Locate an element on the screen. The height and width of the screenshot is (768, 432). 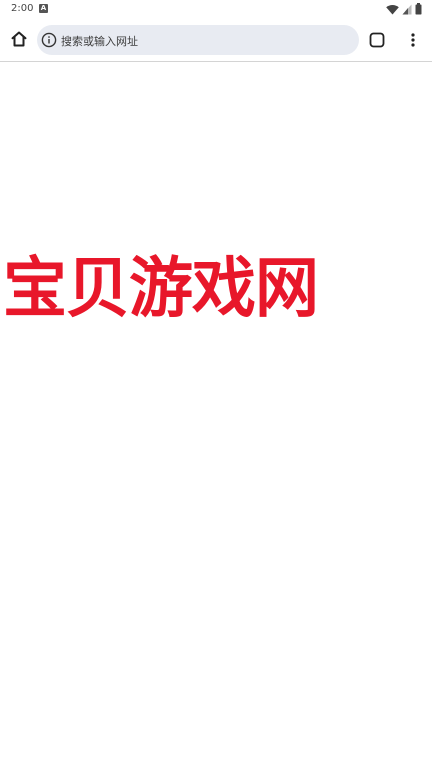
cell-signal-icon is located at coordinates (407, 9).